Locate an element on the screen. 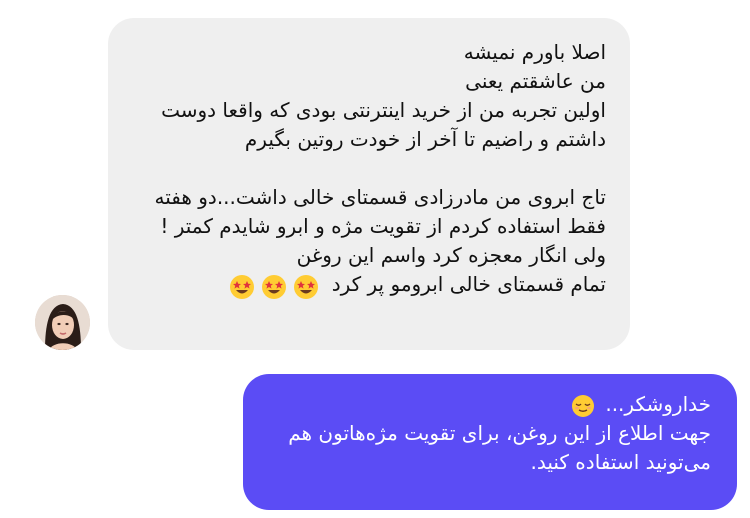  received-line-8: ولی انگار معجزه کرد واسم این روغن is located at coordinates (451, 255).